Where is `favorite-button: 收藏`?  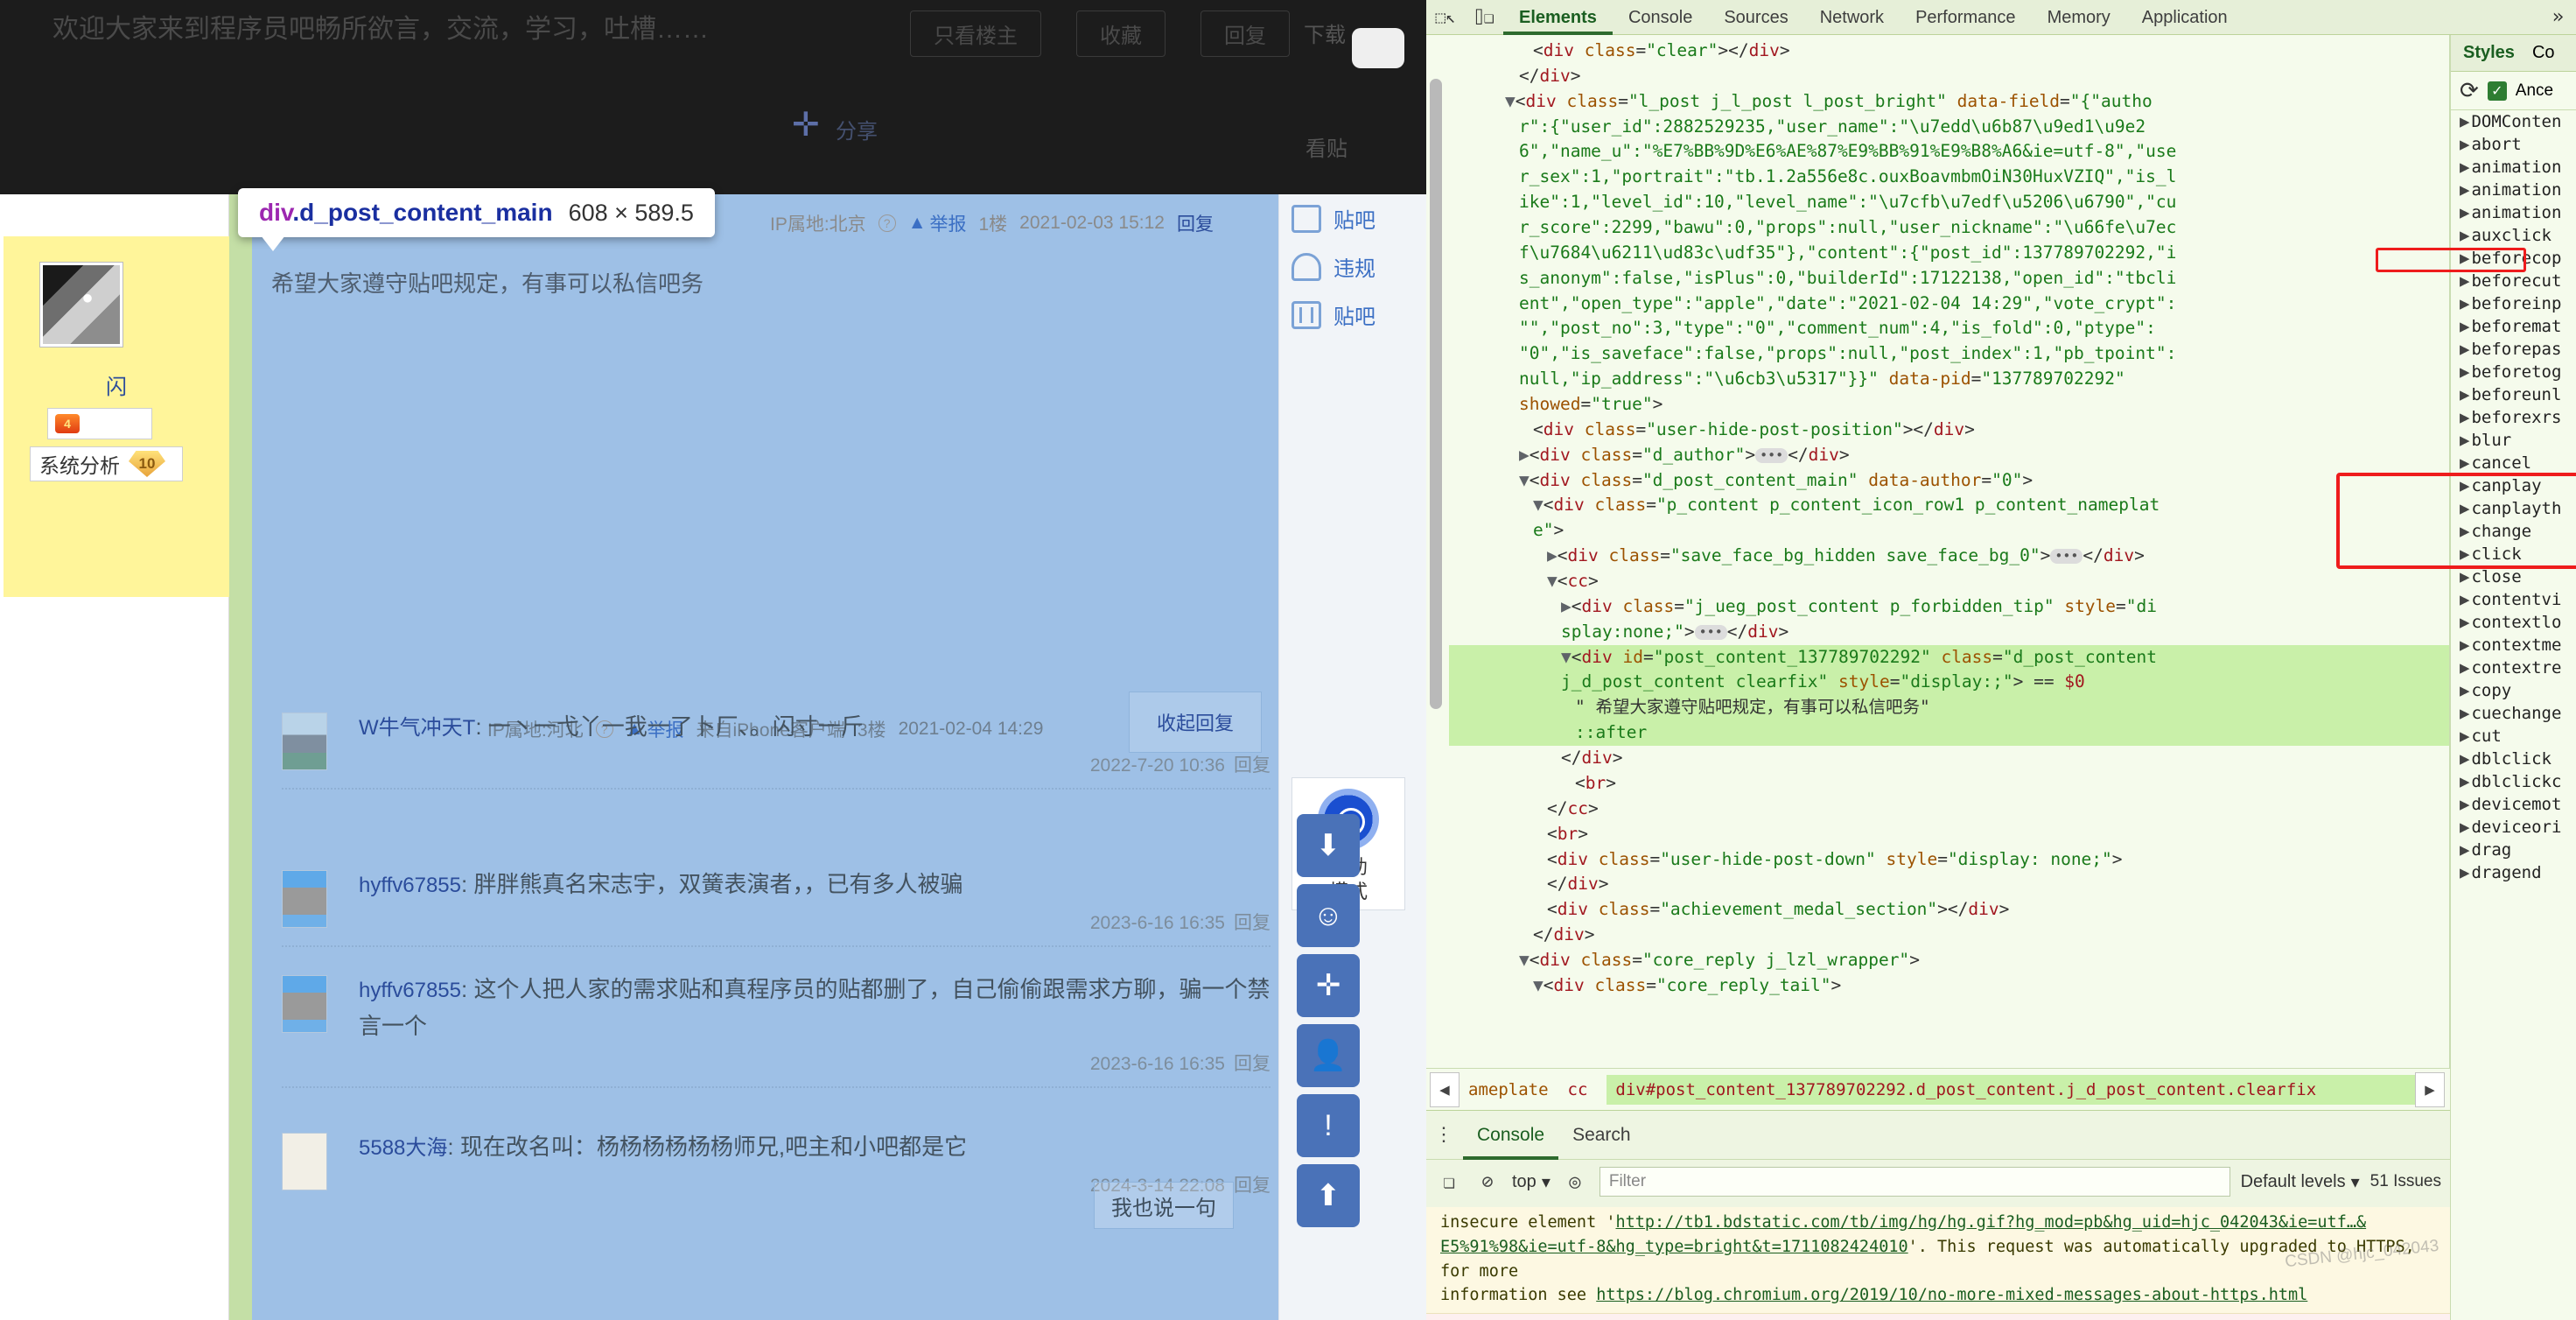 favorite-button: 收藏 is located at coordinates (1121, 34).